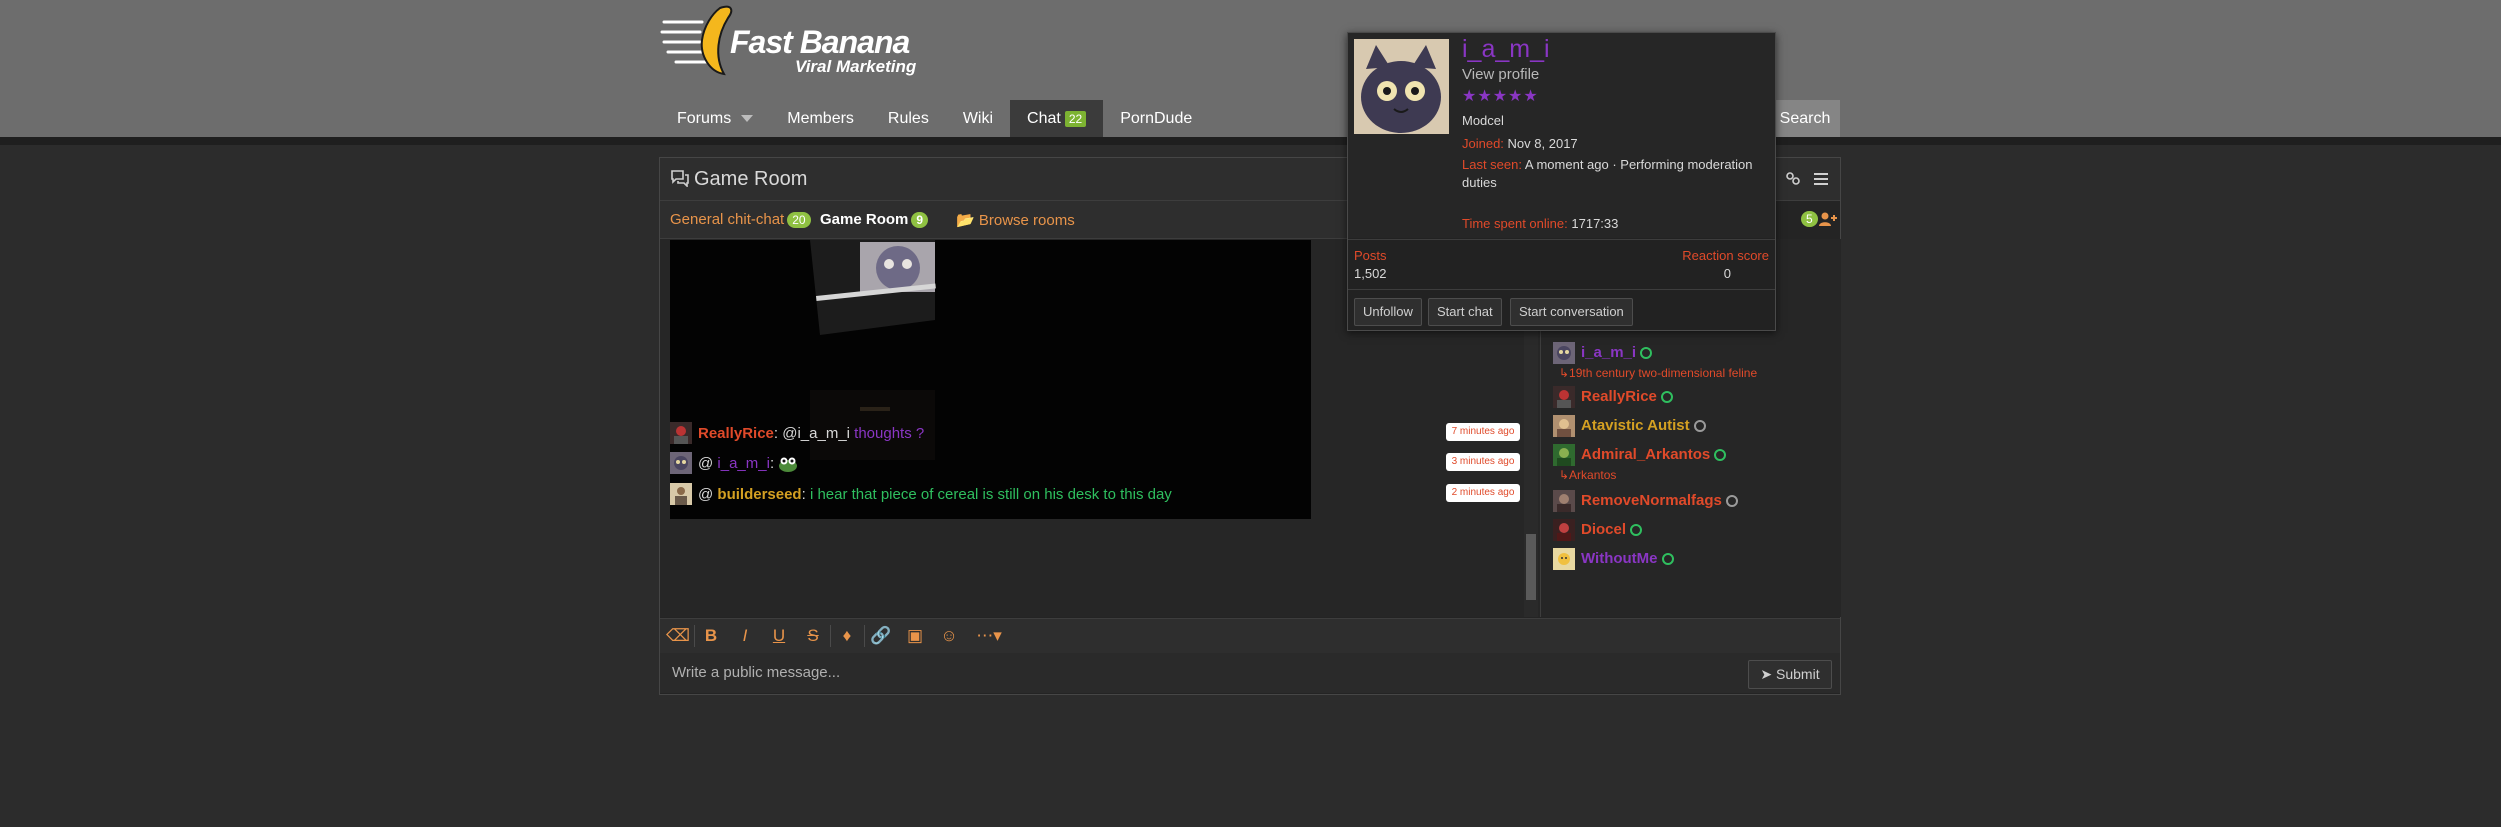 The height and width of the screenshot is (827, 2501). Describe the element at coordinates (1651, 500) in the screenshot. I see `user-name-text: RemoveNormalfags` at that location.